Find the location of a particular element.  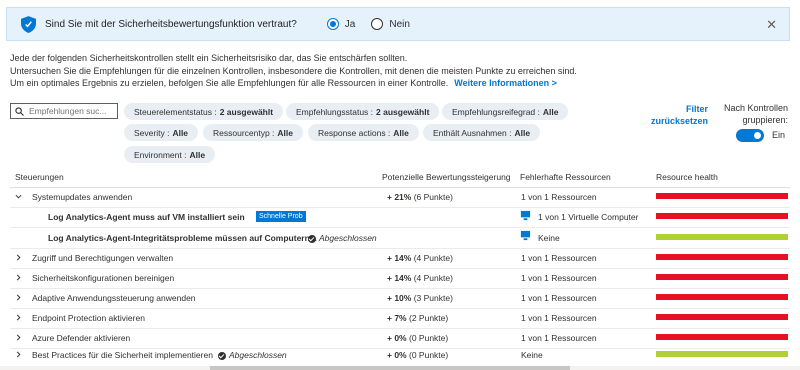

score-gain: + 10% is located at coordinates (399, 298).